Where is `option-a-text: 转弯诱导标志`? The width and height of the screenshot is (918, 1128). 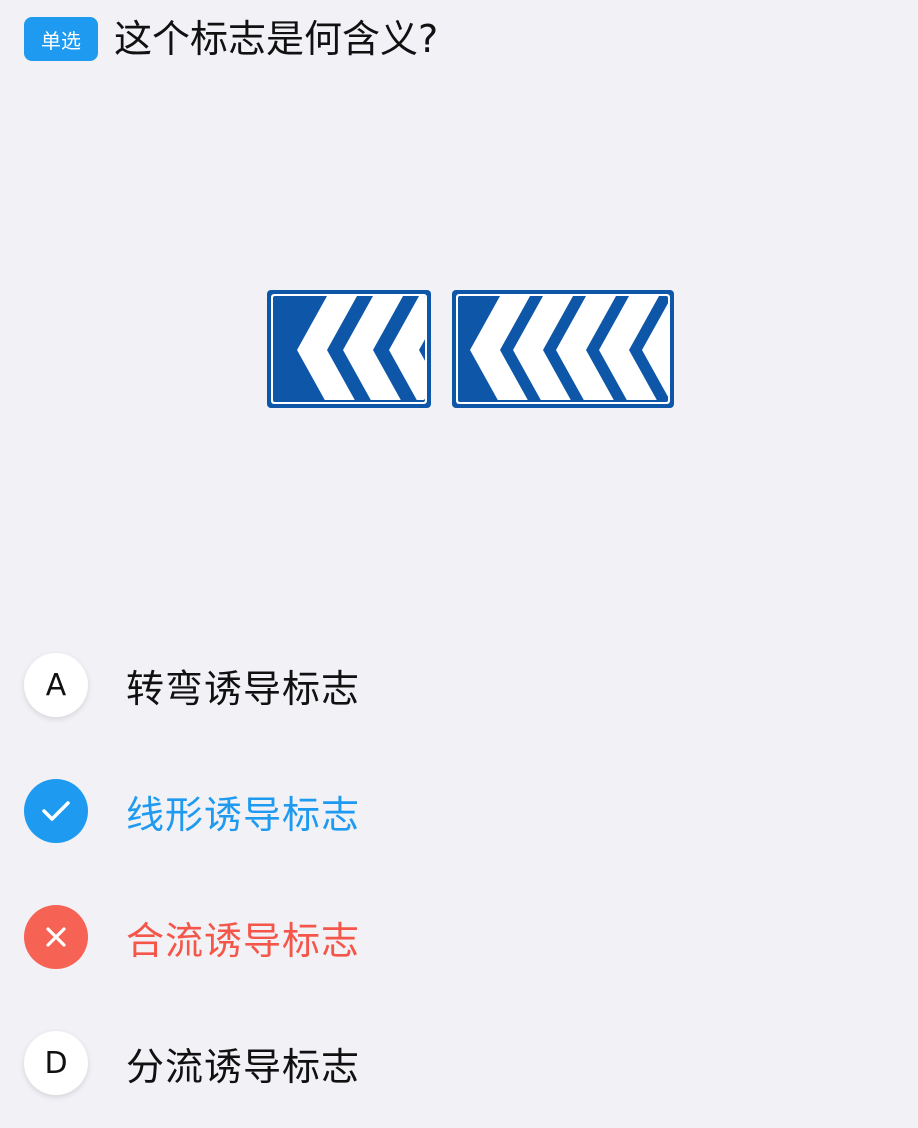
option-a-text: 转弯诱导标志 is located at coordinates (243, 688).